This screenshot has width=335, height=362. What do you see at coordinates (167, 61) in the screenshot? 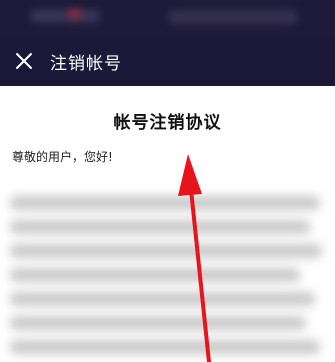
I see `nav-bar: 注销帐号` at bounding box center [167, 61].